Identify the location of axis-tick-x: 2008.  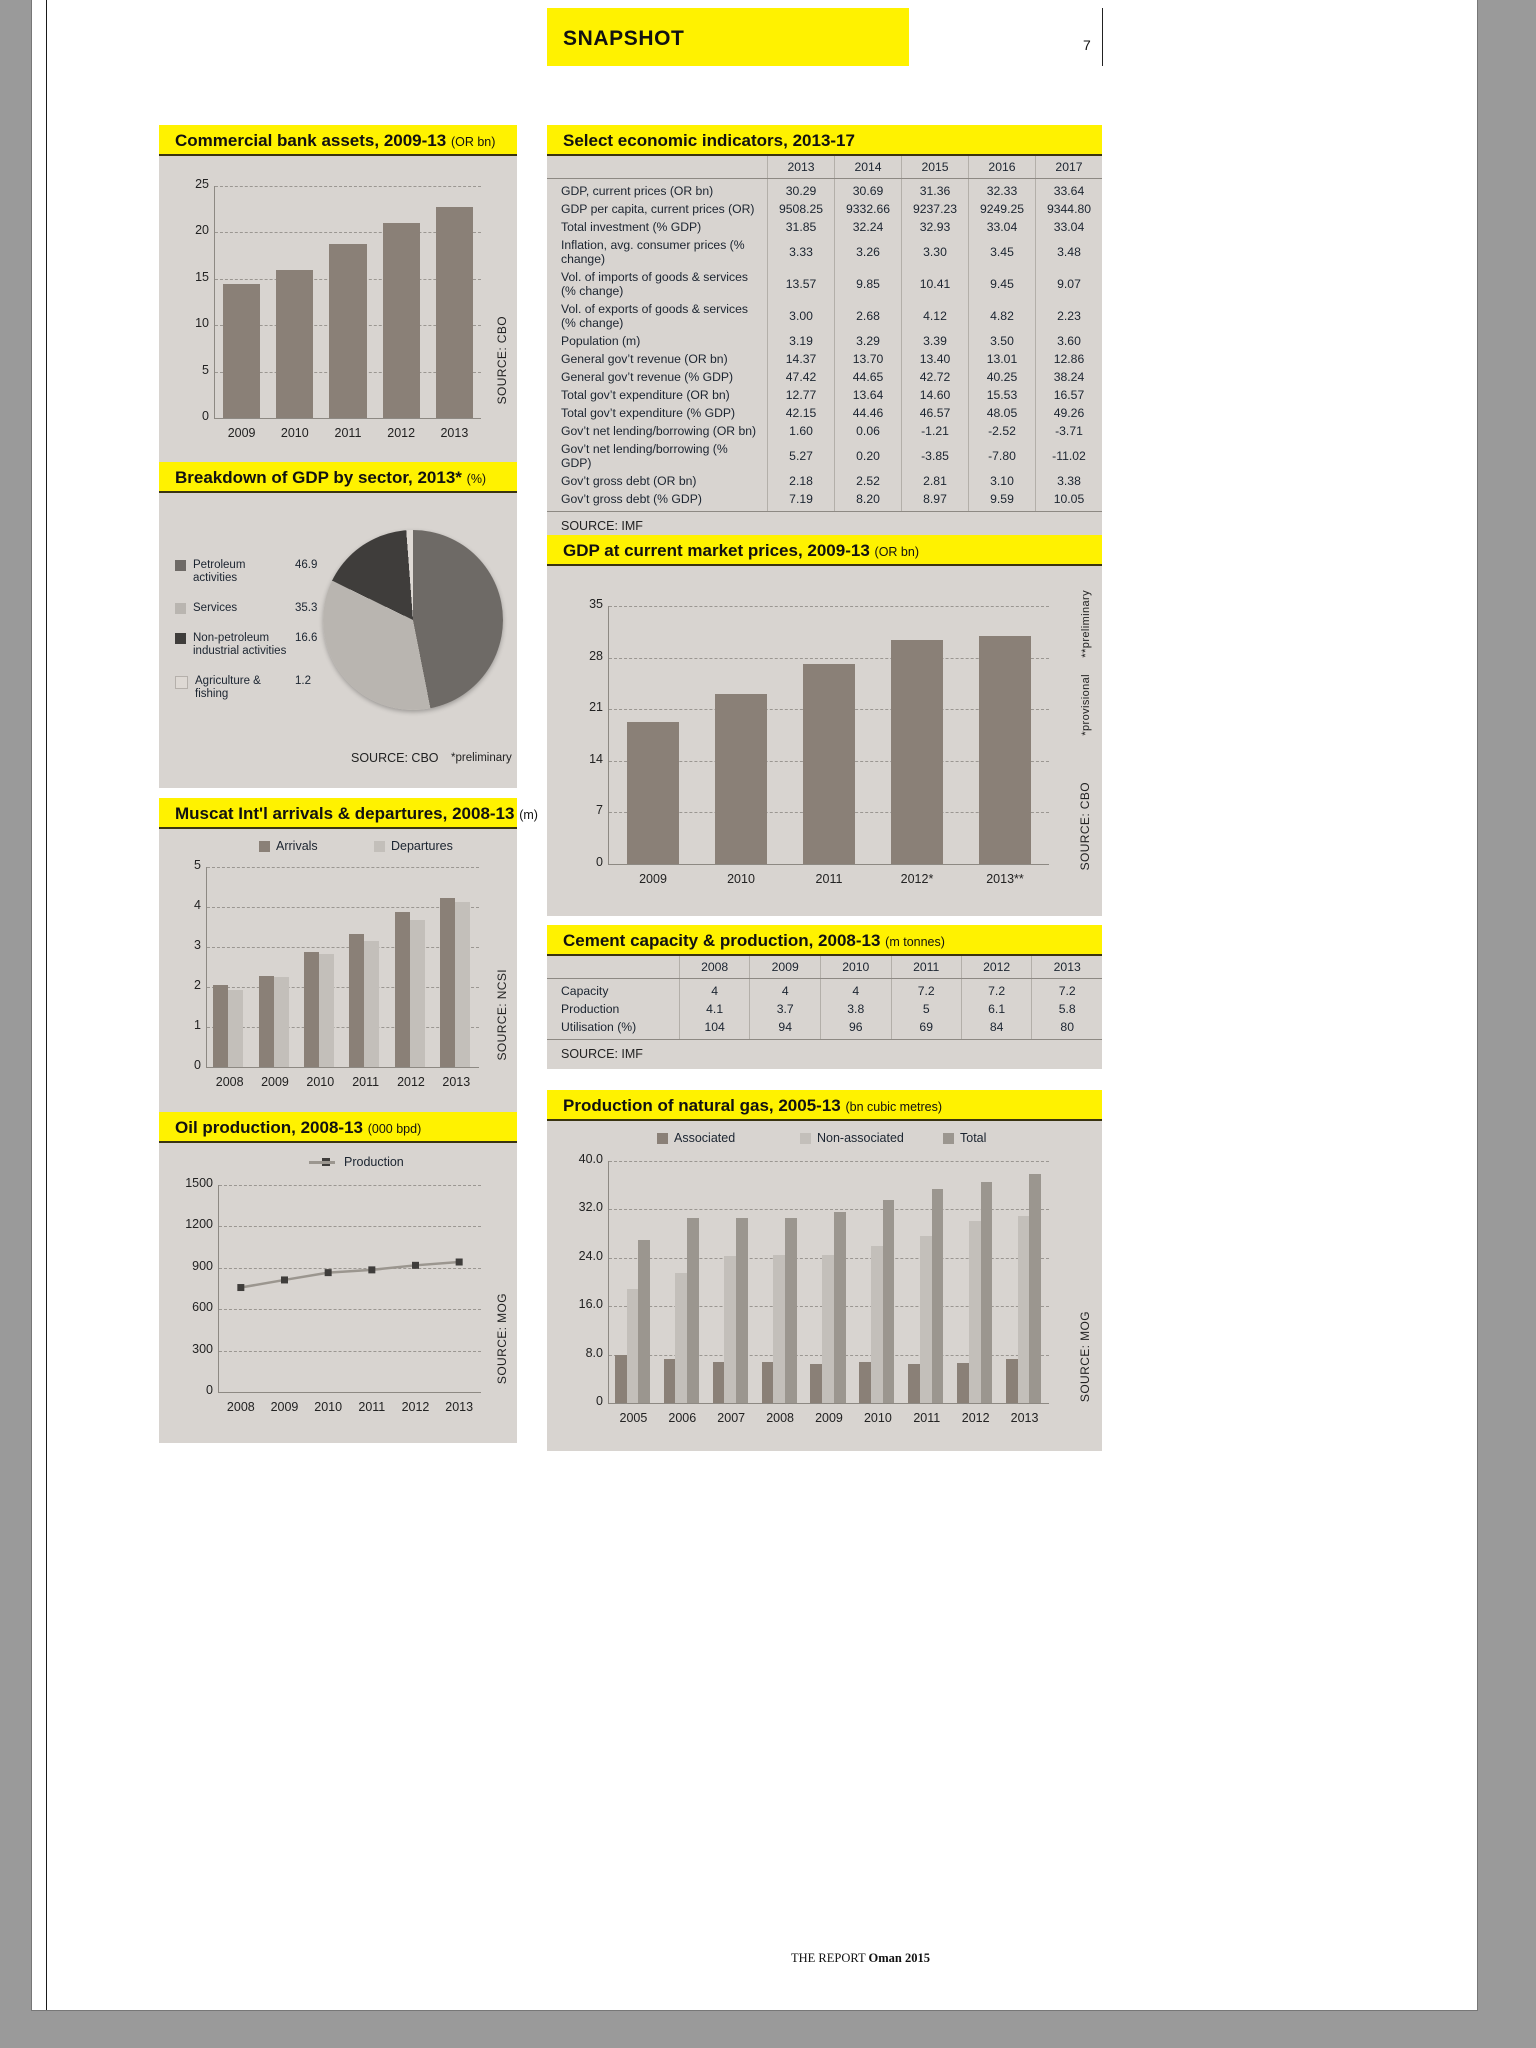
(780, 1418).